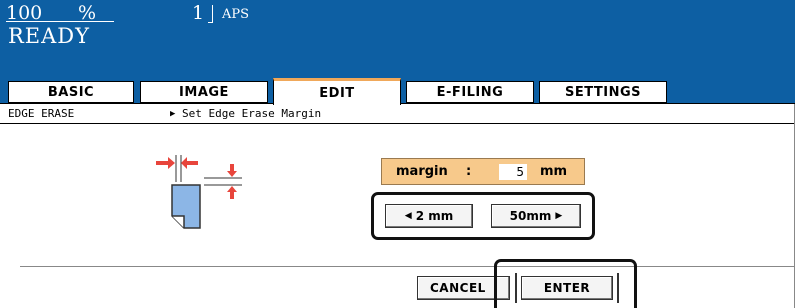 Image resolution: width=795 pixels, height=308 pixels. What do you see at coordinates (41, 113) in the screenshot?
I see `section-title: EDGE ERASE` at bounding box center [41, 113].